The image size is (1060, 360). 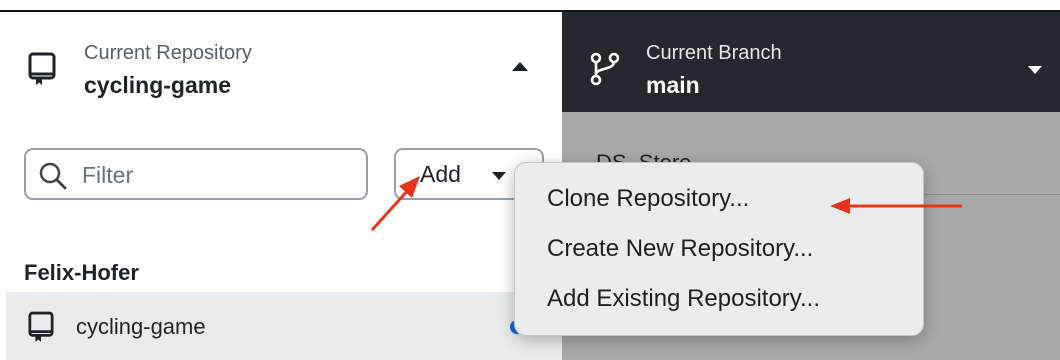 What do you see at coordinates (811, 62) in the screenshot?
I see `current-branch-toggle: Current Branch main` at bounding box center [811, 62].